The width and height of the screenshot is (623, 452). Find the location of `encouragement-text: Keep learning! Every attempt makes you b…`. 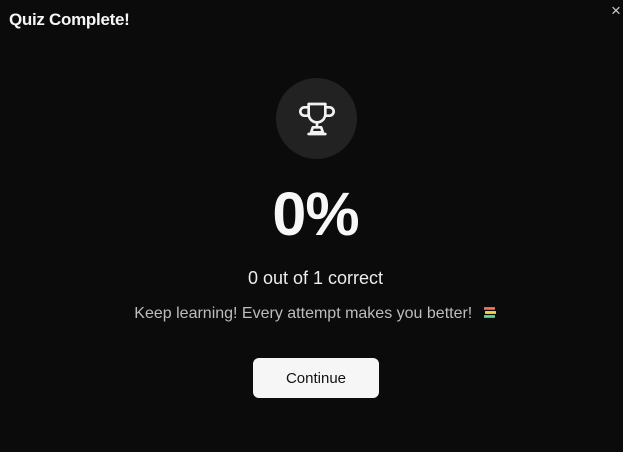

encouragement-text: Keep learning! Every attempt makes you b… is located at coordinates (303, 313).